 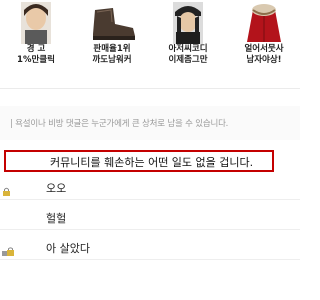 I want to click on parka-photo-icon, so click(x=264, y=23).